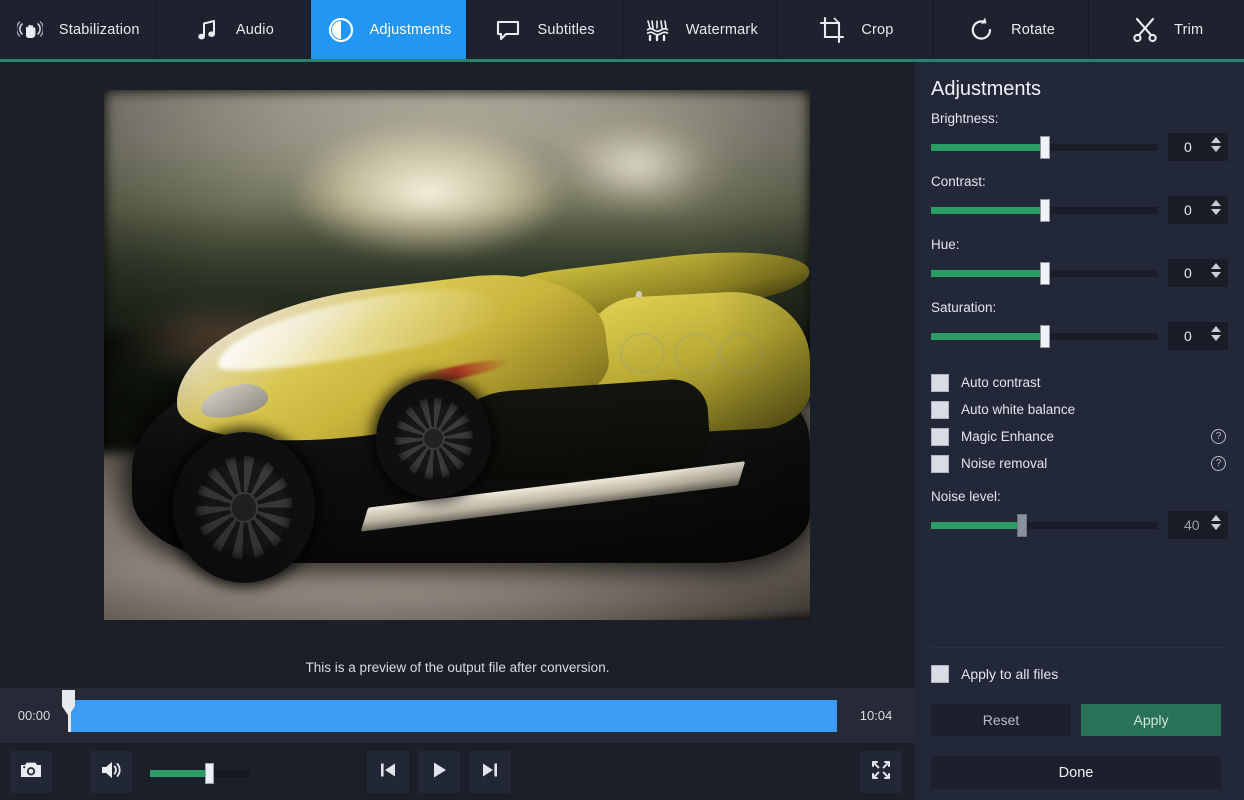  Describe the element at coordinates (1198, 336) in the screenshot. I see `saturation-stepper: 0` at that location.